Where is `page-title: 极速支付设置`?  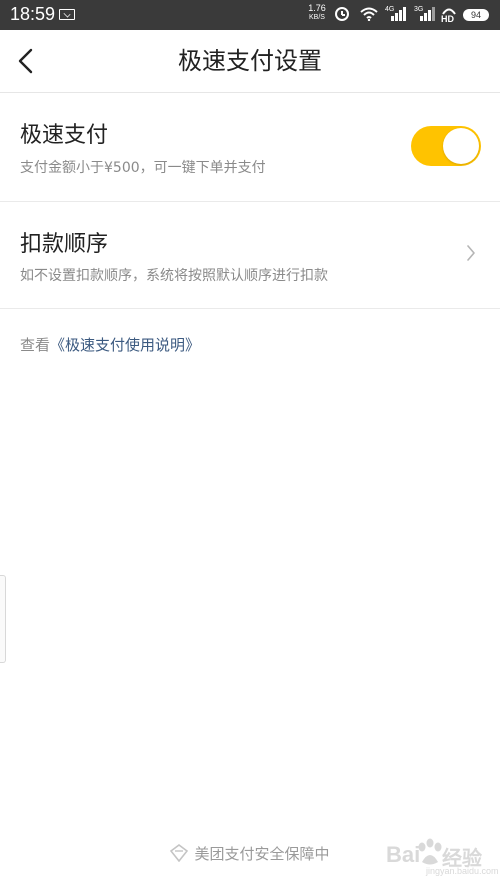
page-title: 极速支付设置 is located at coordinates (250, 61).